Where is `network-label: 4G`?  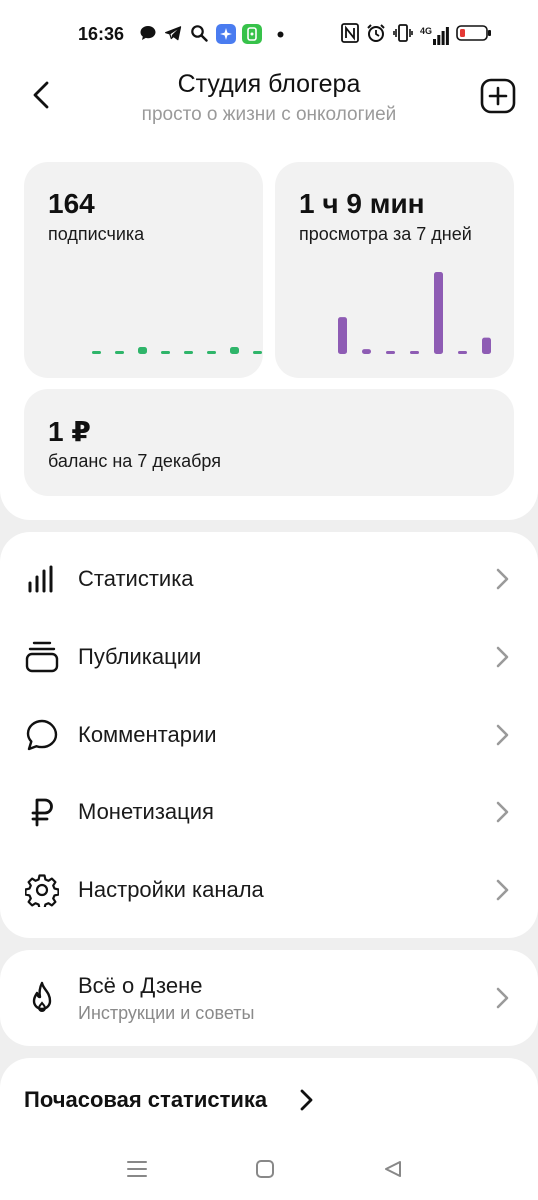
network-label: 4G is located at coordinates (425, 30).